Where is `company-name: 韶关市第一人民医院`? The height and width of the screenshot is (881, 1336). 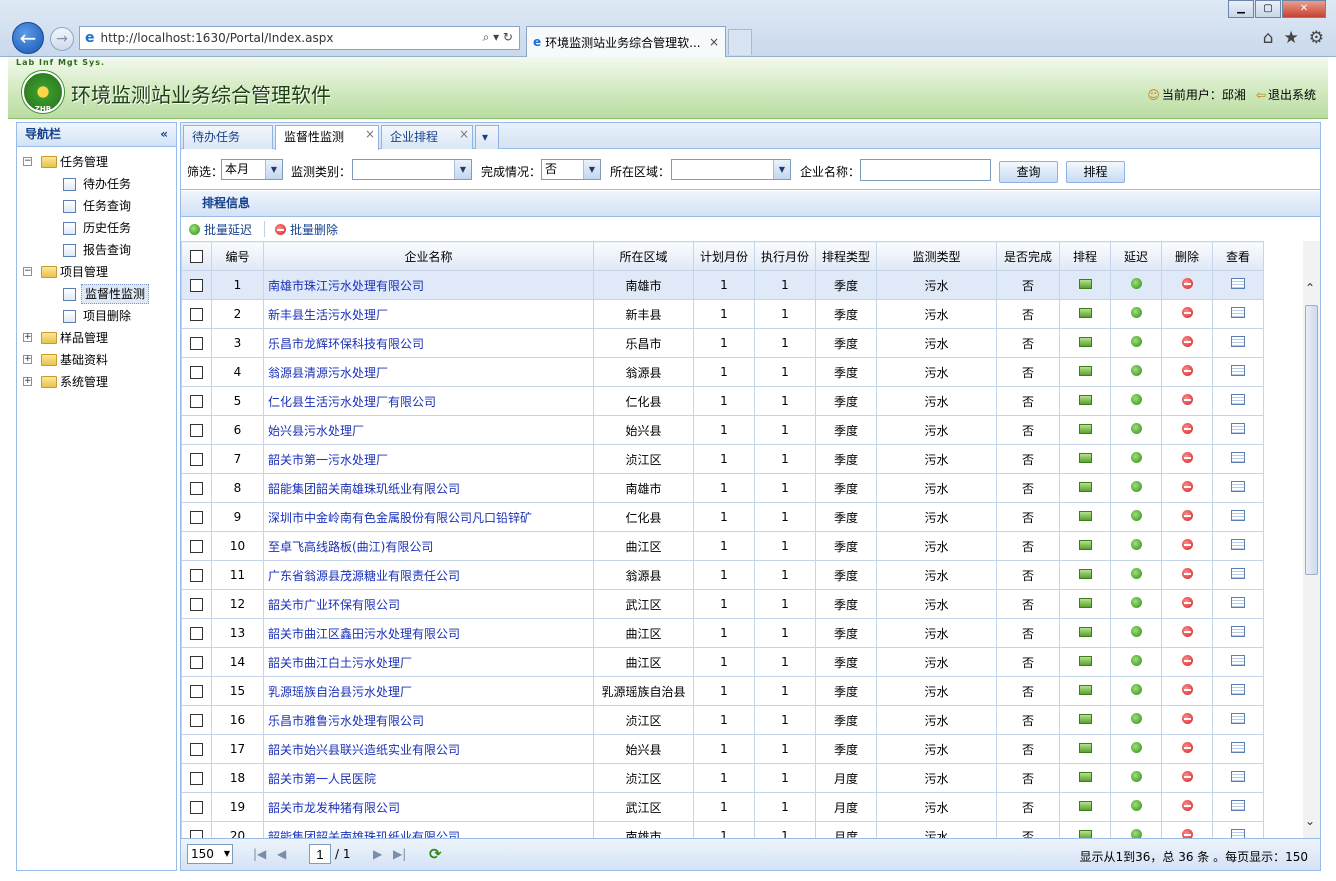
company-name: 韶关市第一人民医院 is located at coordinates (428, 778).